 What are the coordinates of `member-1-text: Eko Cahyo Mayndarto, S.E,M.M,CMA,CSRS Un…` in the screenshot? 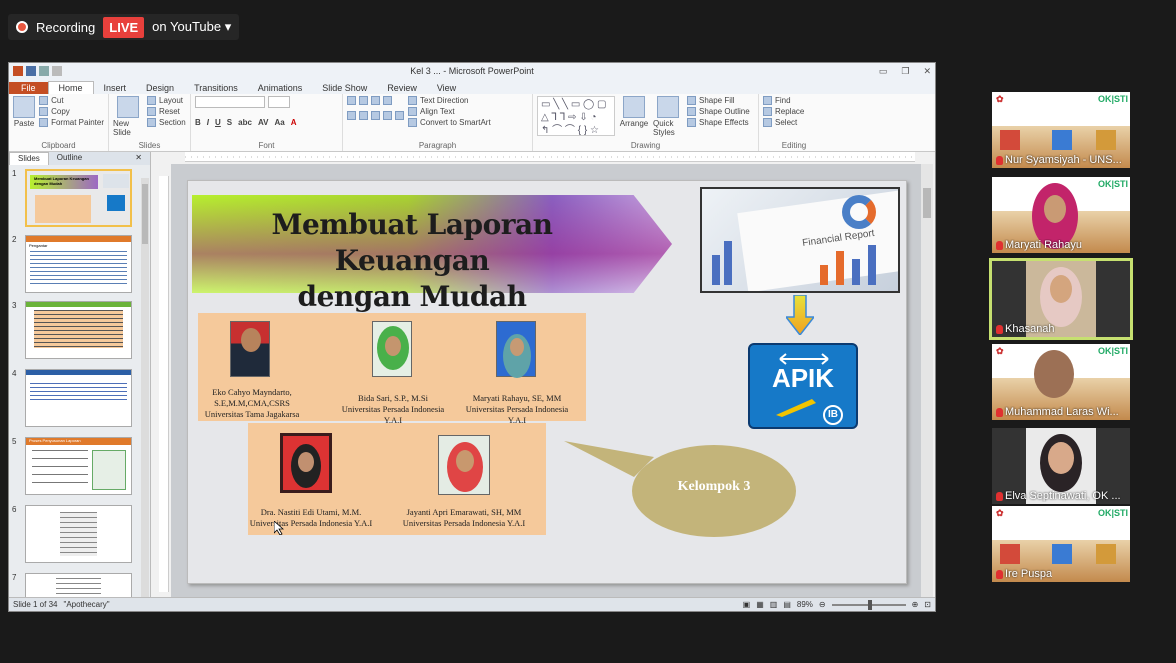 It's located at (252, 403).